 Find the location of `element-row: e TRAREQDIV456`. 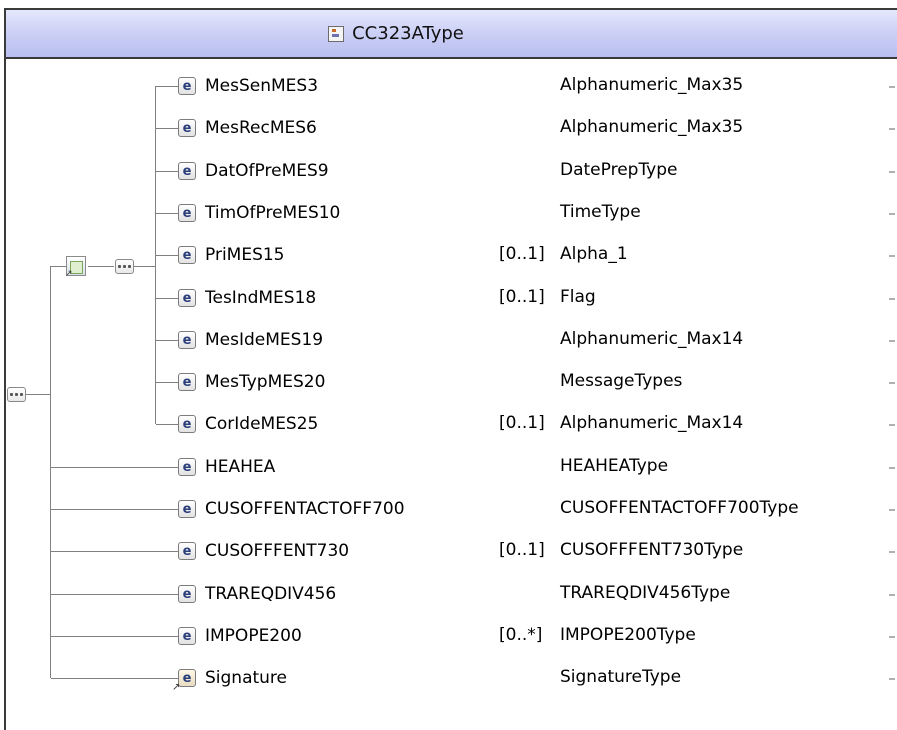

element-row: e TRAREQDIV456 is located at coordinates (257, 594).